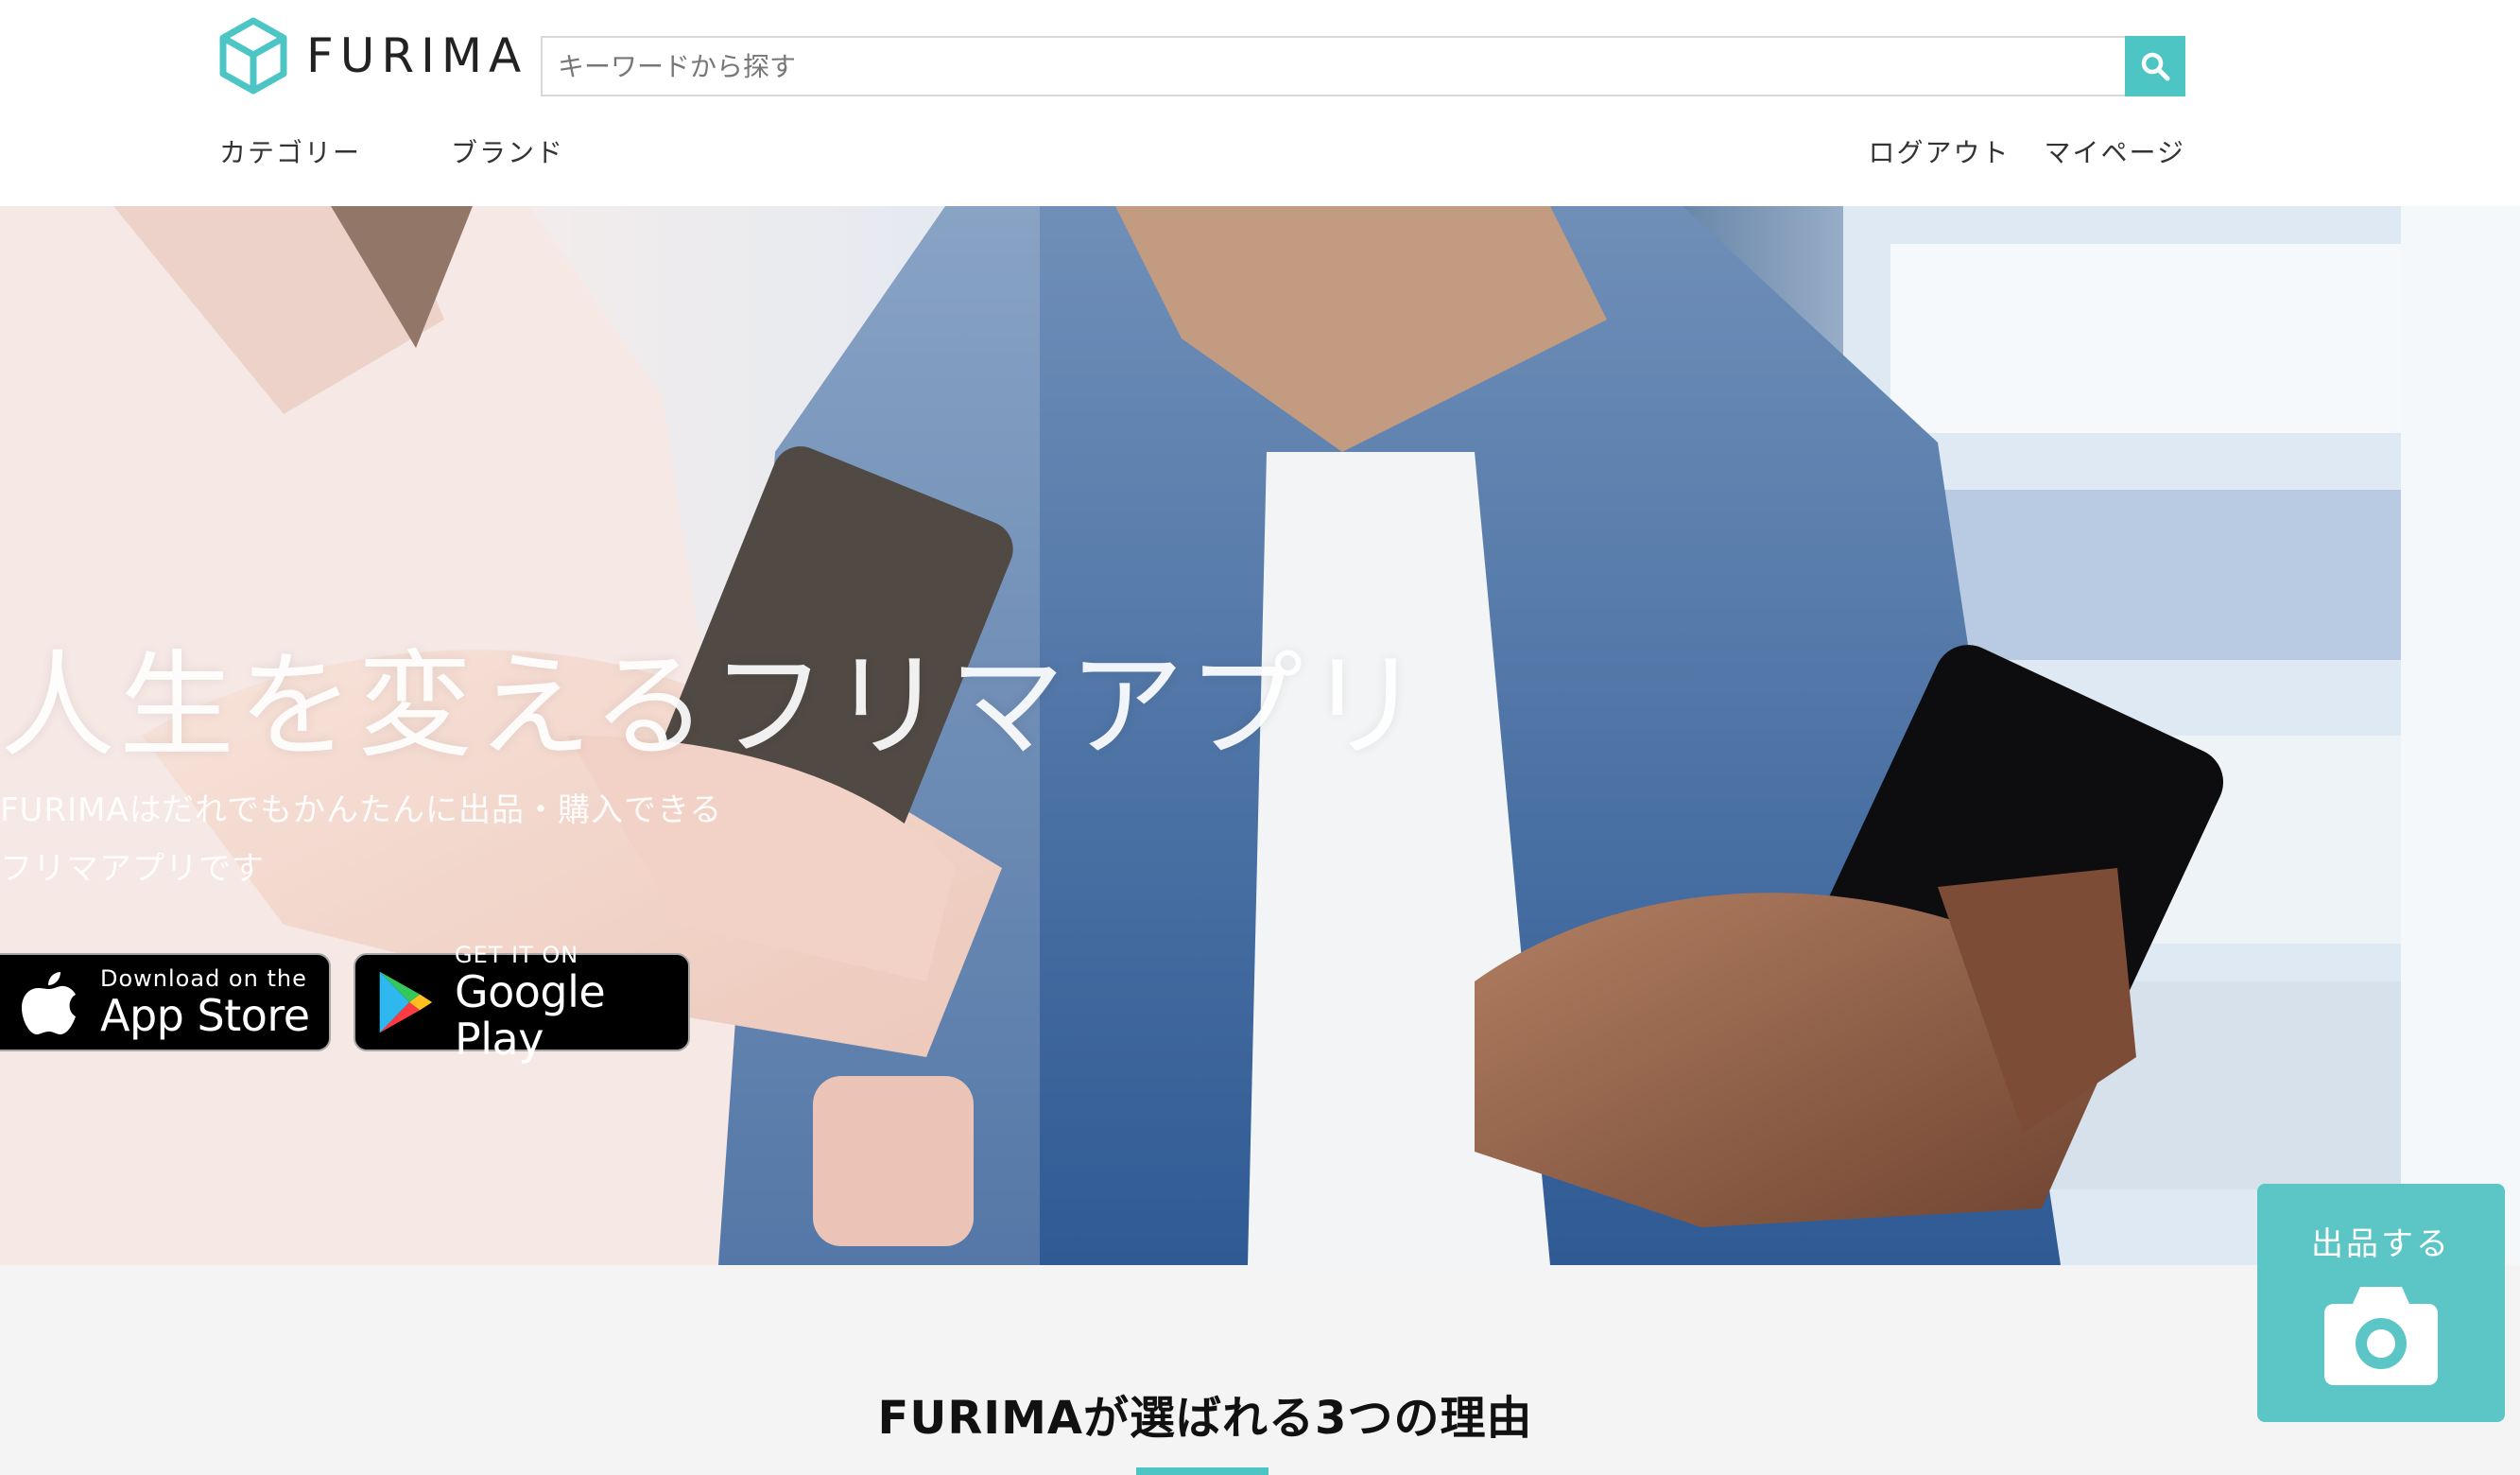 Image resolution: width=2520 pixels, height=1475 pixels. Describe the element at coordinates (2115, 151) in the screenshot. I see `nav-mypage: マイページ` at that location.